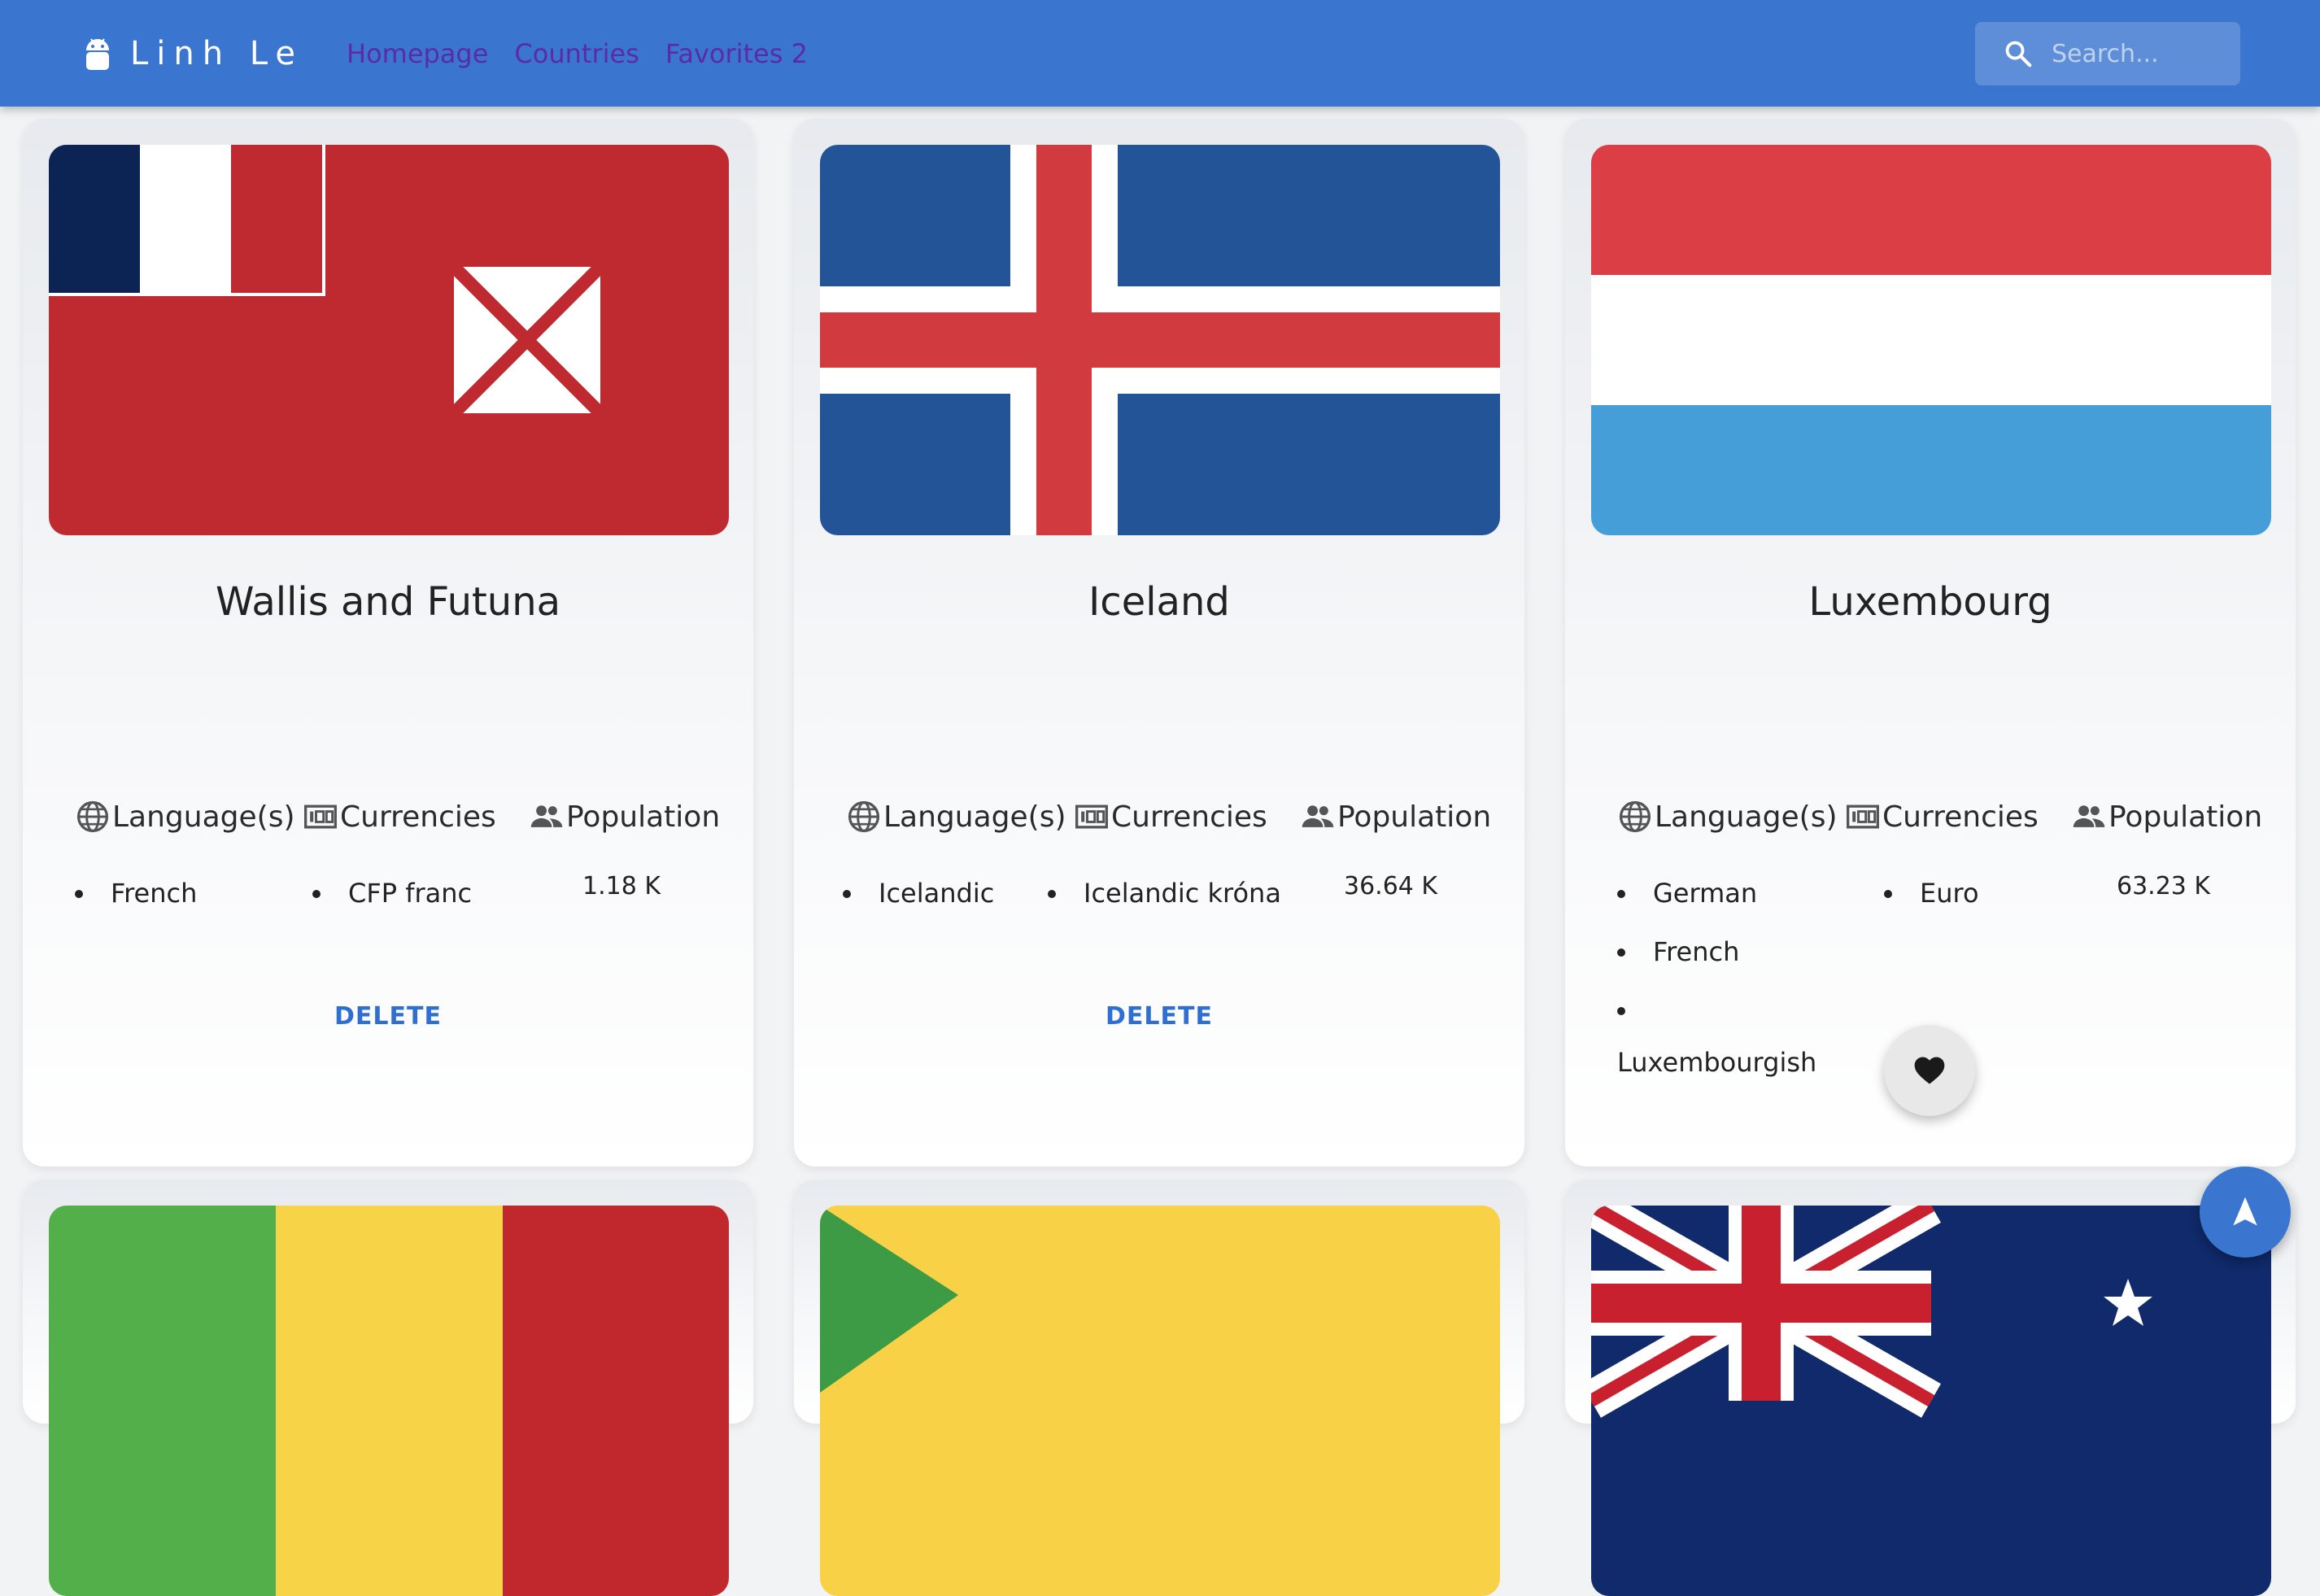 This screenshot has height=1596, width=2320. Describe the element at coordinates (621, 886) in the screenshot. I see `population-value: 1.18 K` at that location.